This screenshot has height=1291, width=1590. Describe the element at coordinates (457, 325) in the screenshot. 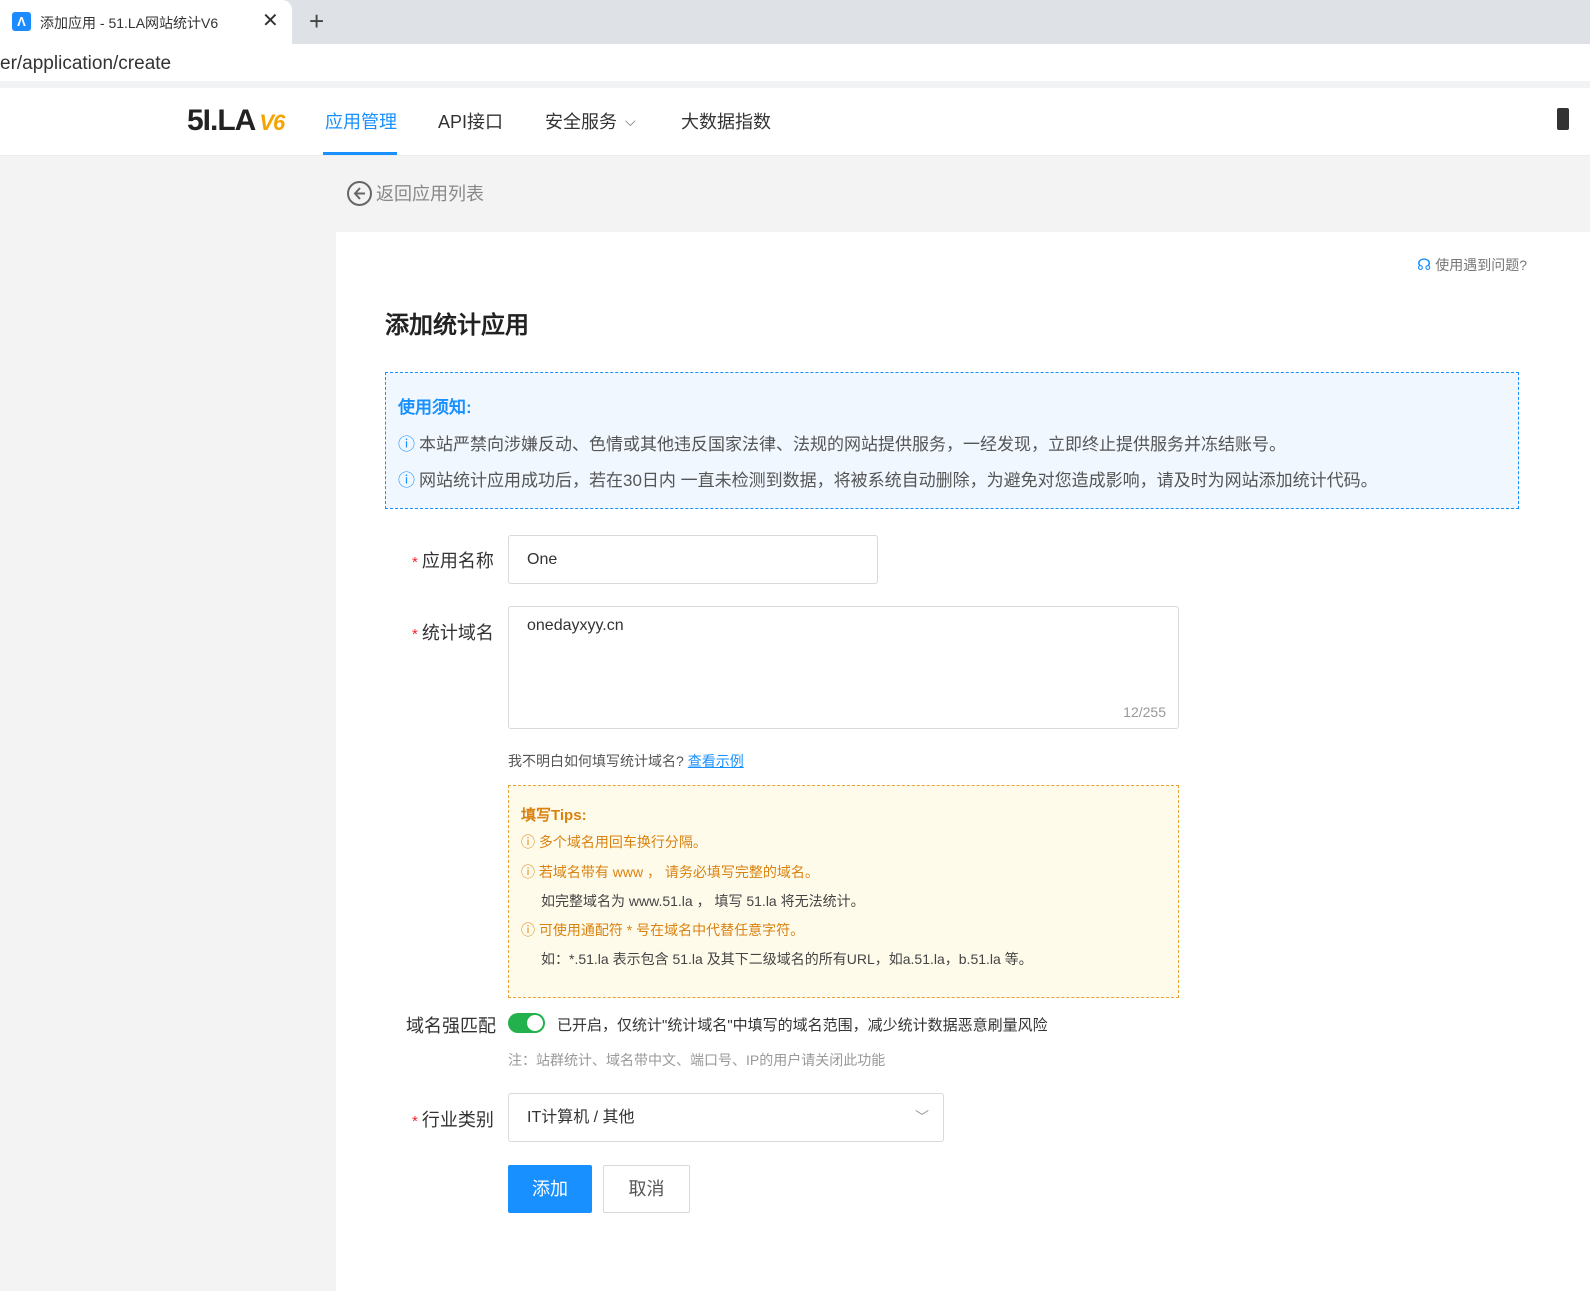

I see `page-title: 添加统计应用` at that location.